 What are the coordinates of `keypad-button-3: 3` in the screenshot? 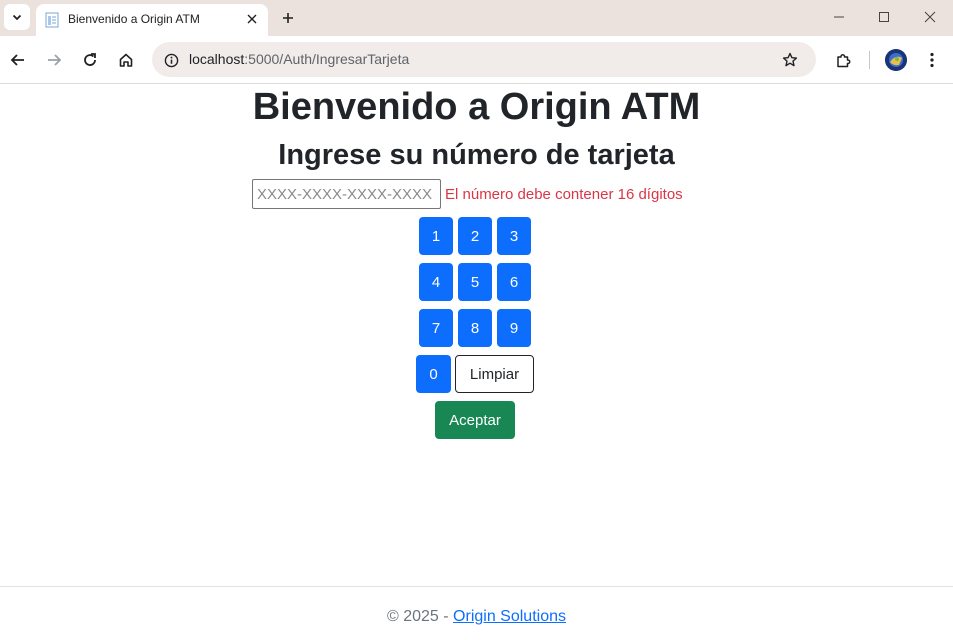 It's located at (514, 236).